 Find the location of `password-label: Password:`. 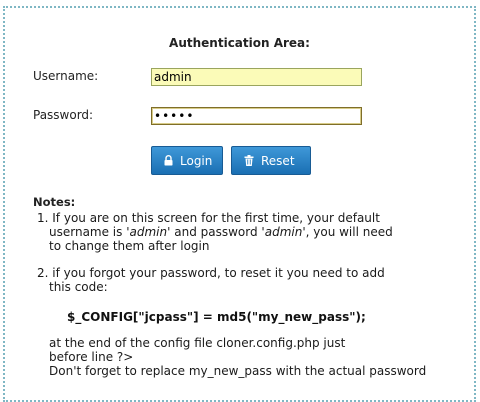

password-label: Password: is located at coordinates (63, 115).